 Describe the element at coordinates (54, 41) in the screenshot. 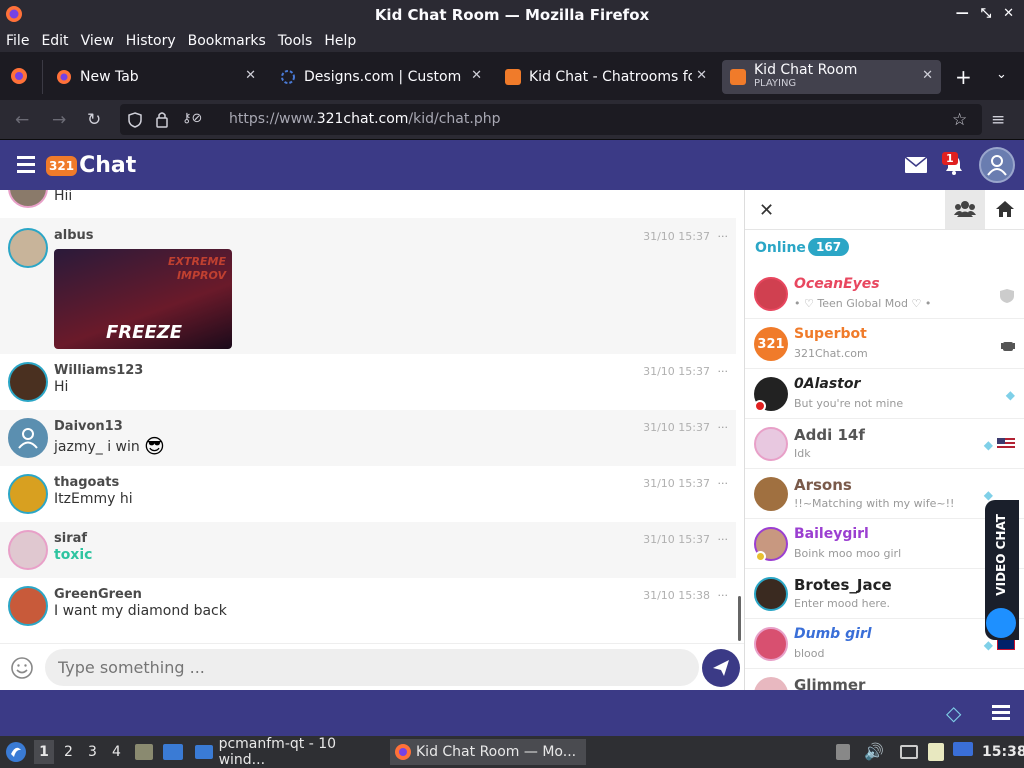

I see `menu-edit: Edit` at that location.